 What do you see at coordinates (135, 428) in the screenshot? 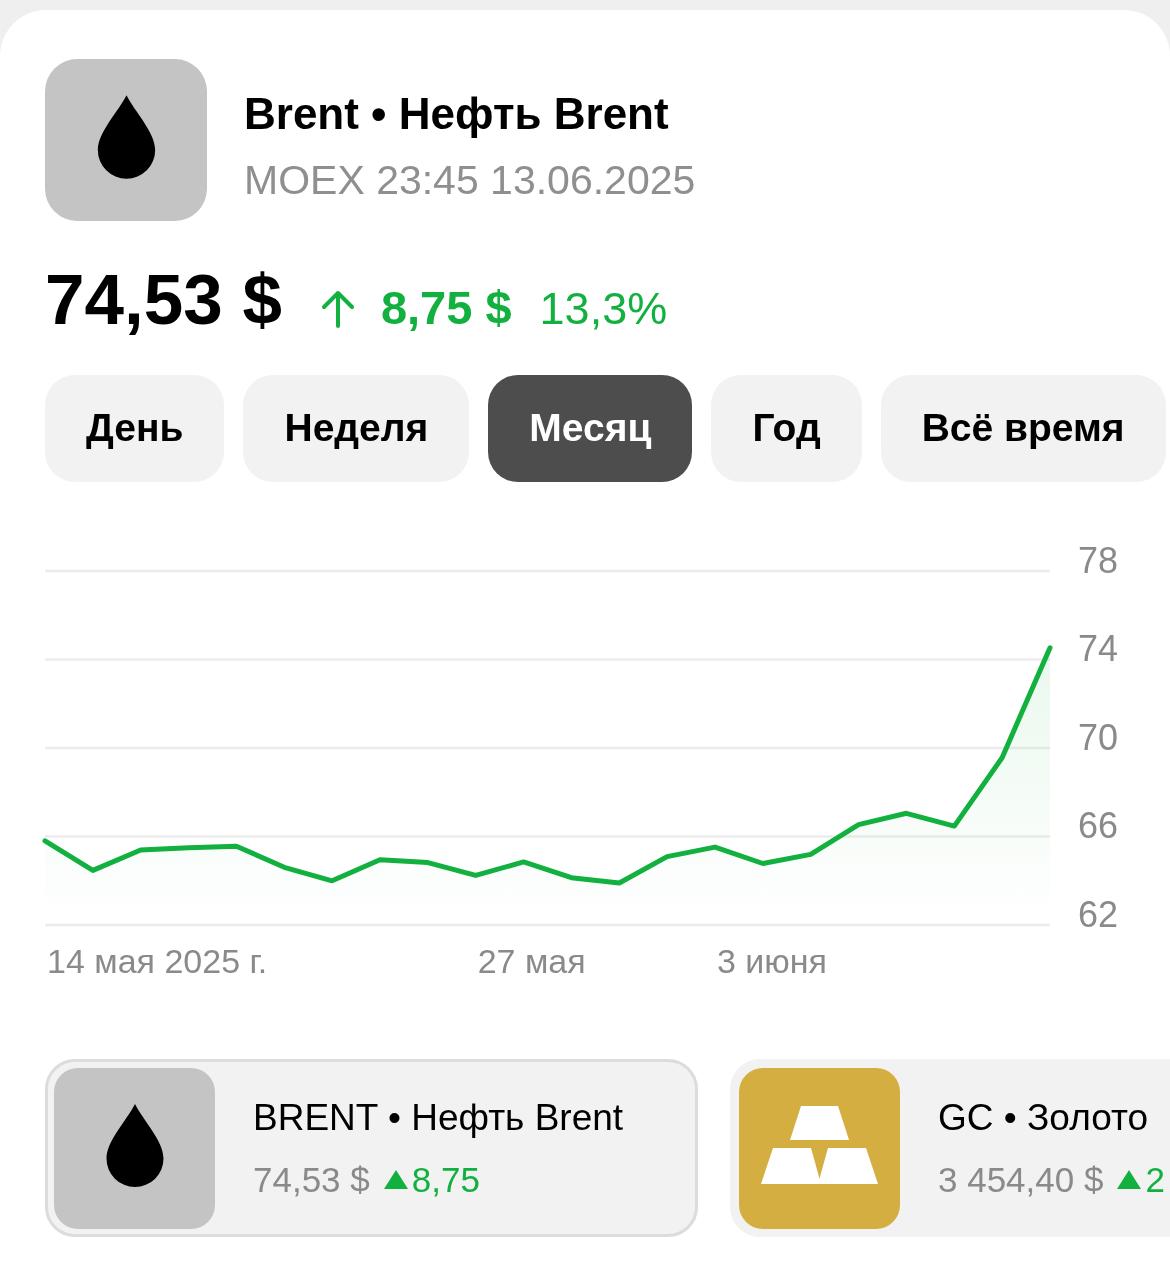
I see `period-tab: День` at bounding box center [135, 428].